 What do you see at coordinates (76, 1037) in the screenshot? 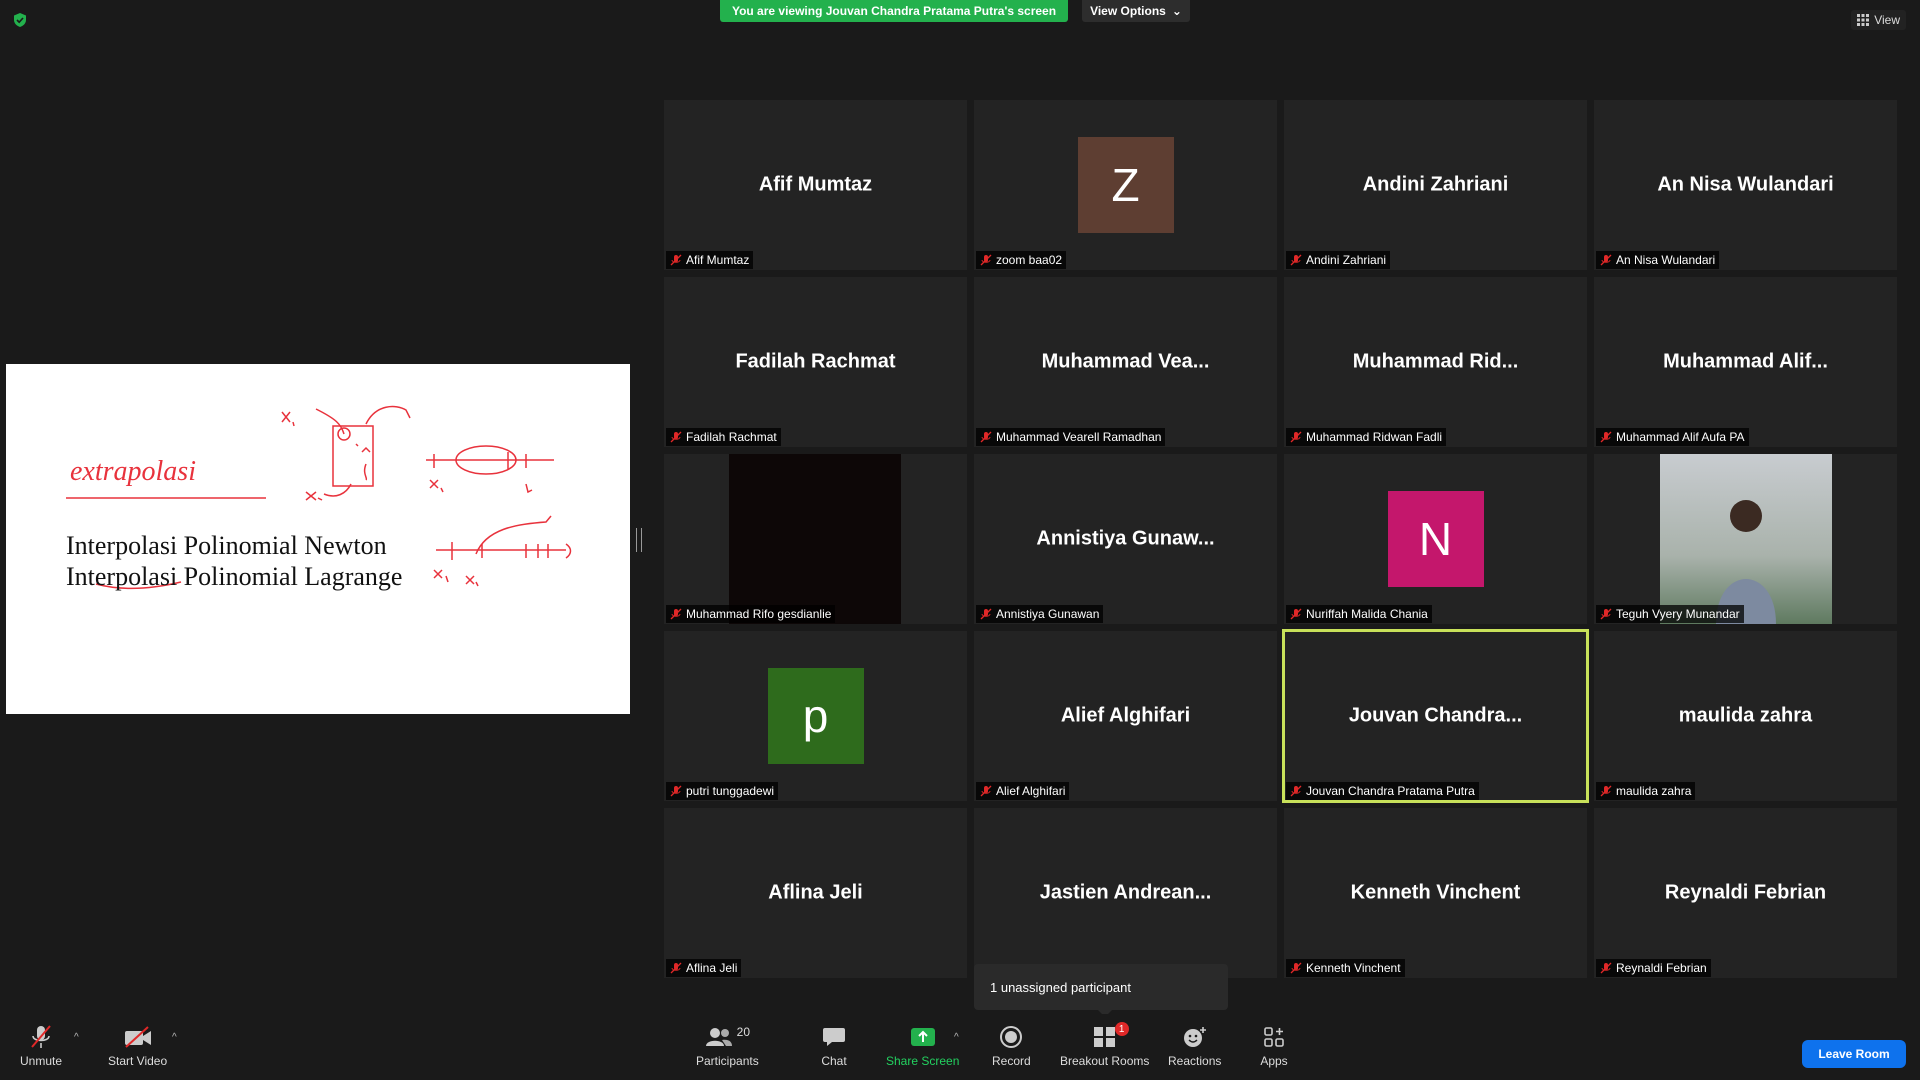
I see `audio-options-caret-icon: ^` at bounding box center [76, 1037].